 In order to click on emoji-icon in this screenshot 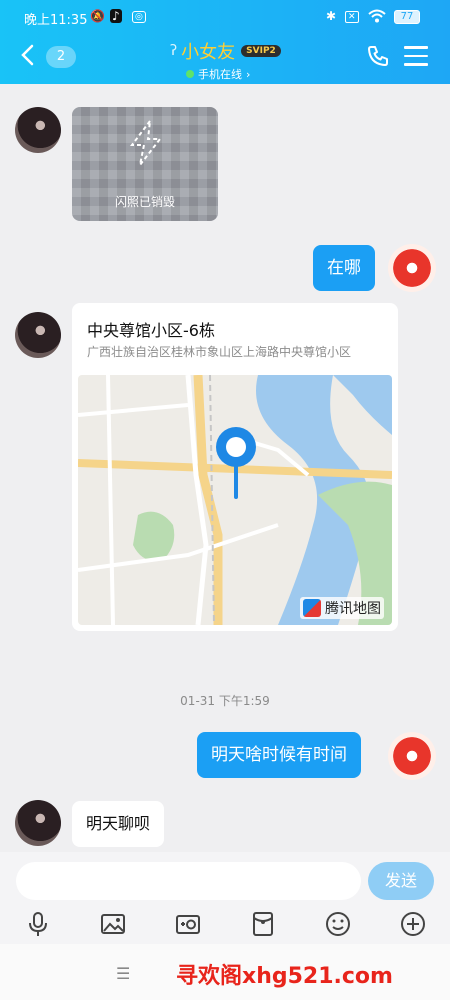, I will do `click(338, 924)`.